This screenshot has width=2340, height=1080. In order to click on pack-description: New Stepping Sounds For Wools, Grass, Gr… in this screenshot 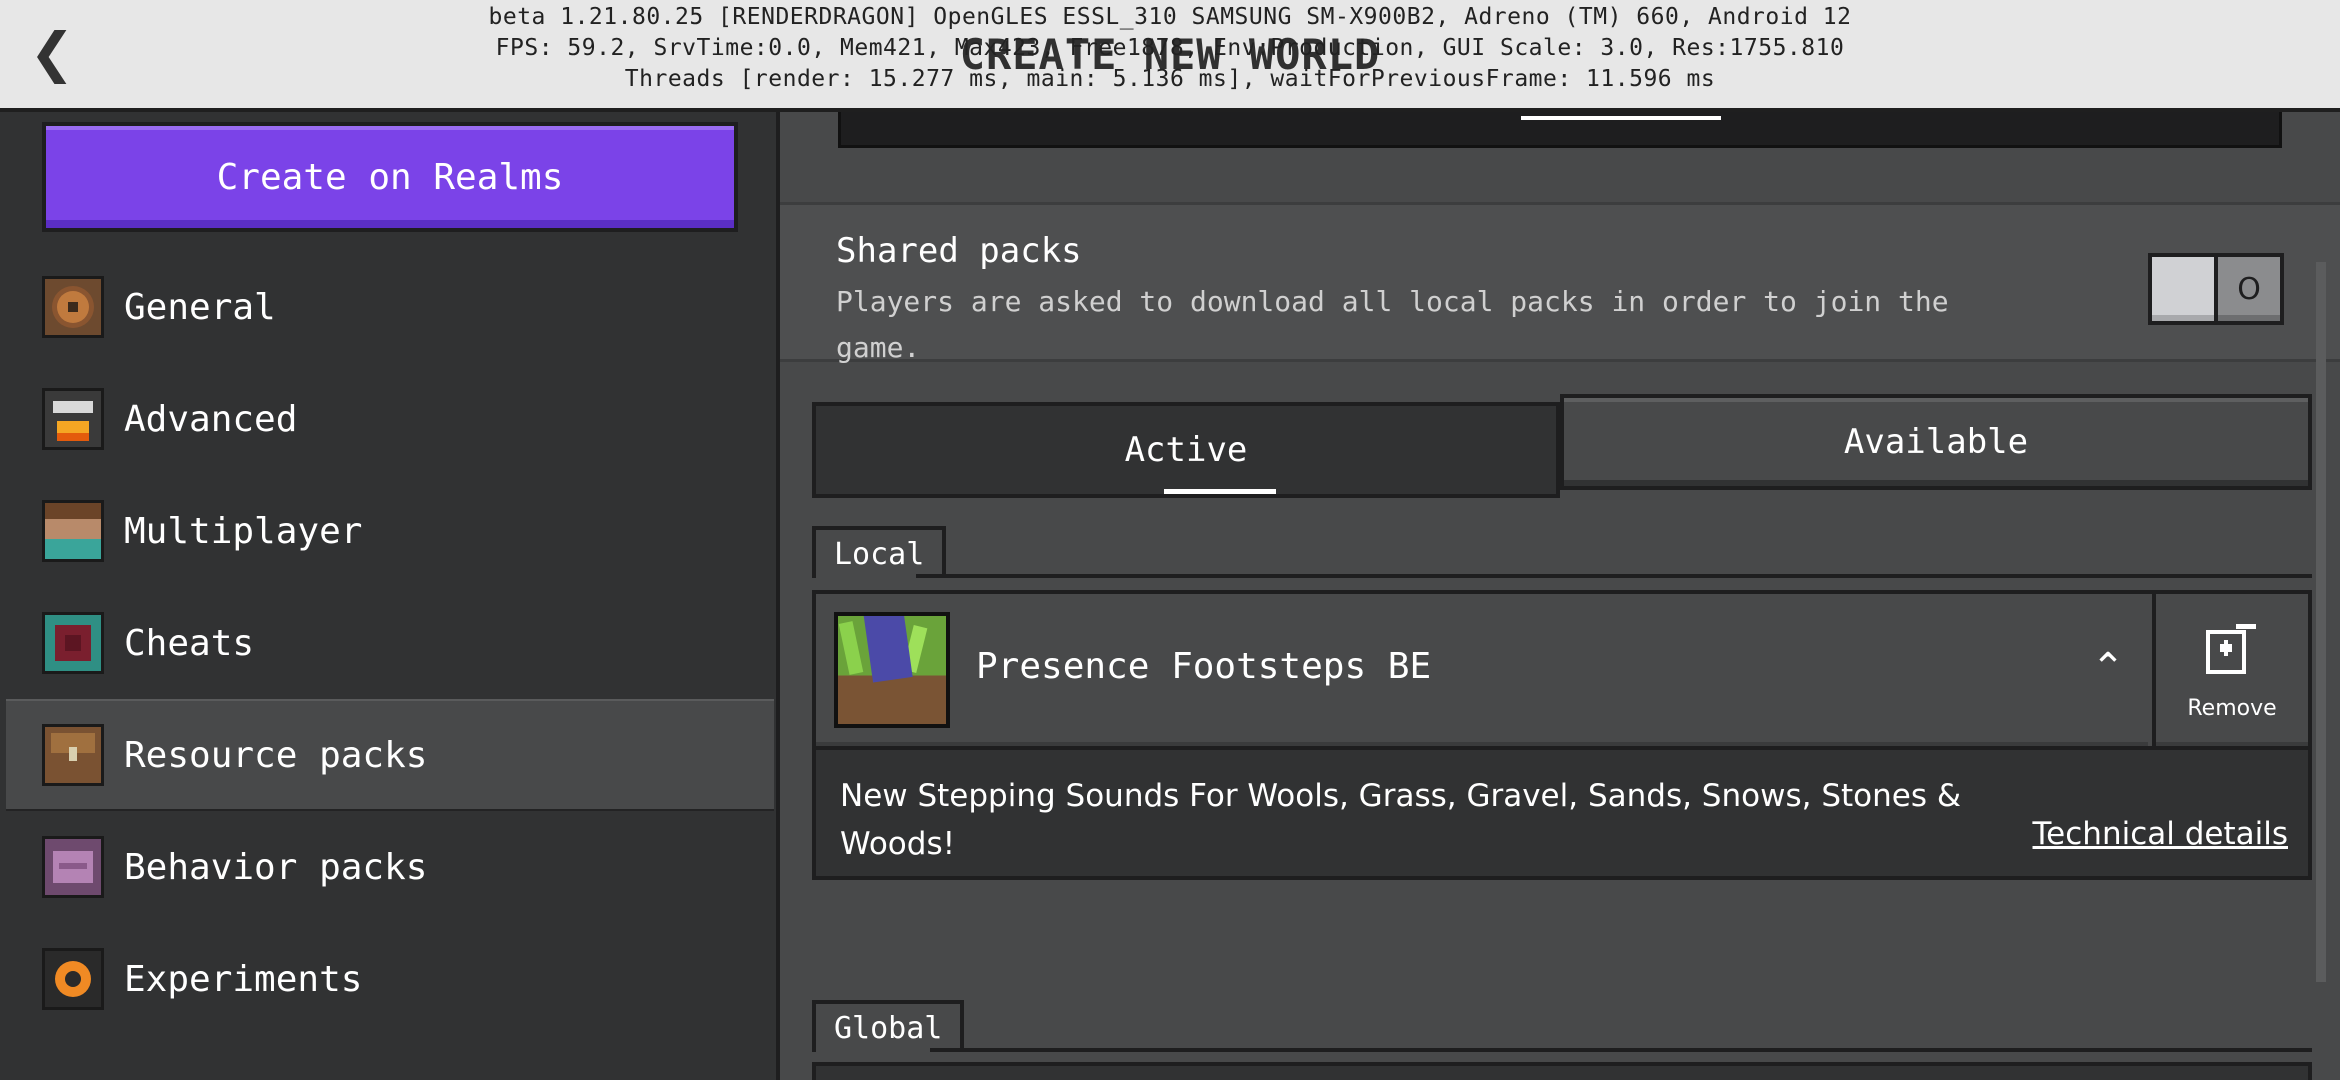, I will do `click(1401, 820)`.